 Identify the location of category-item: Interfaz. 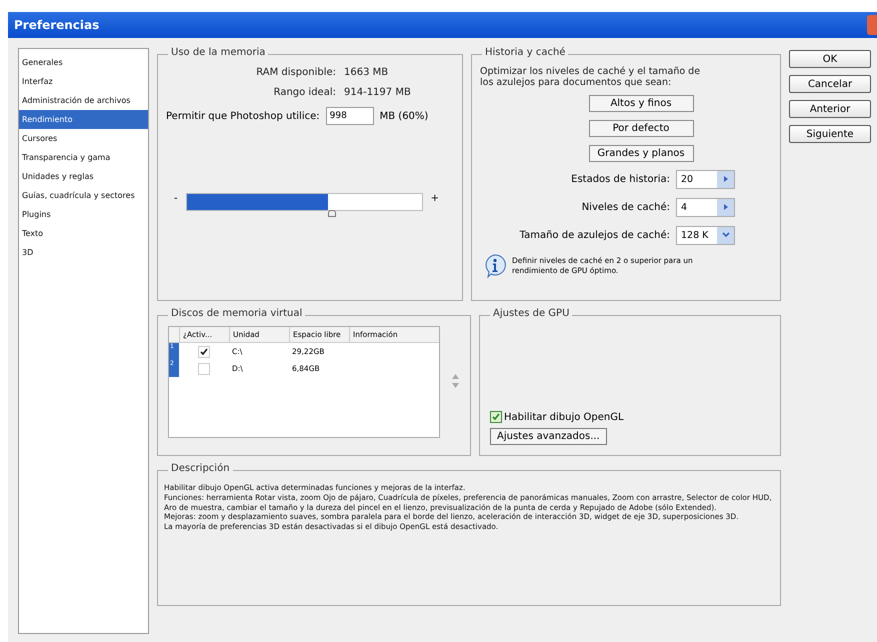
(83, 81).